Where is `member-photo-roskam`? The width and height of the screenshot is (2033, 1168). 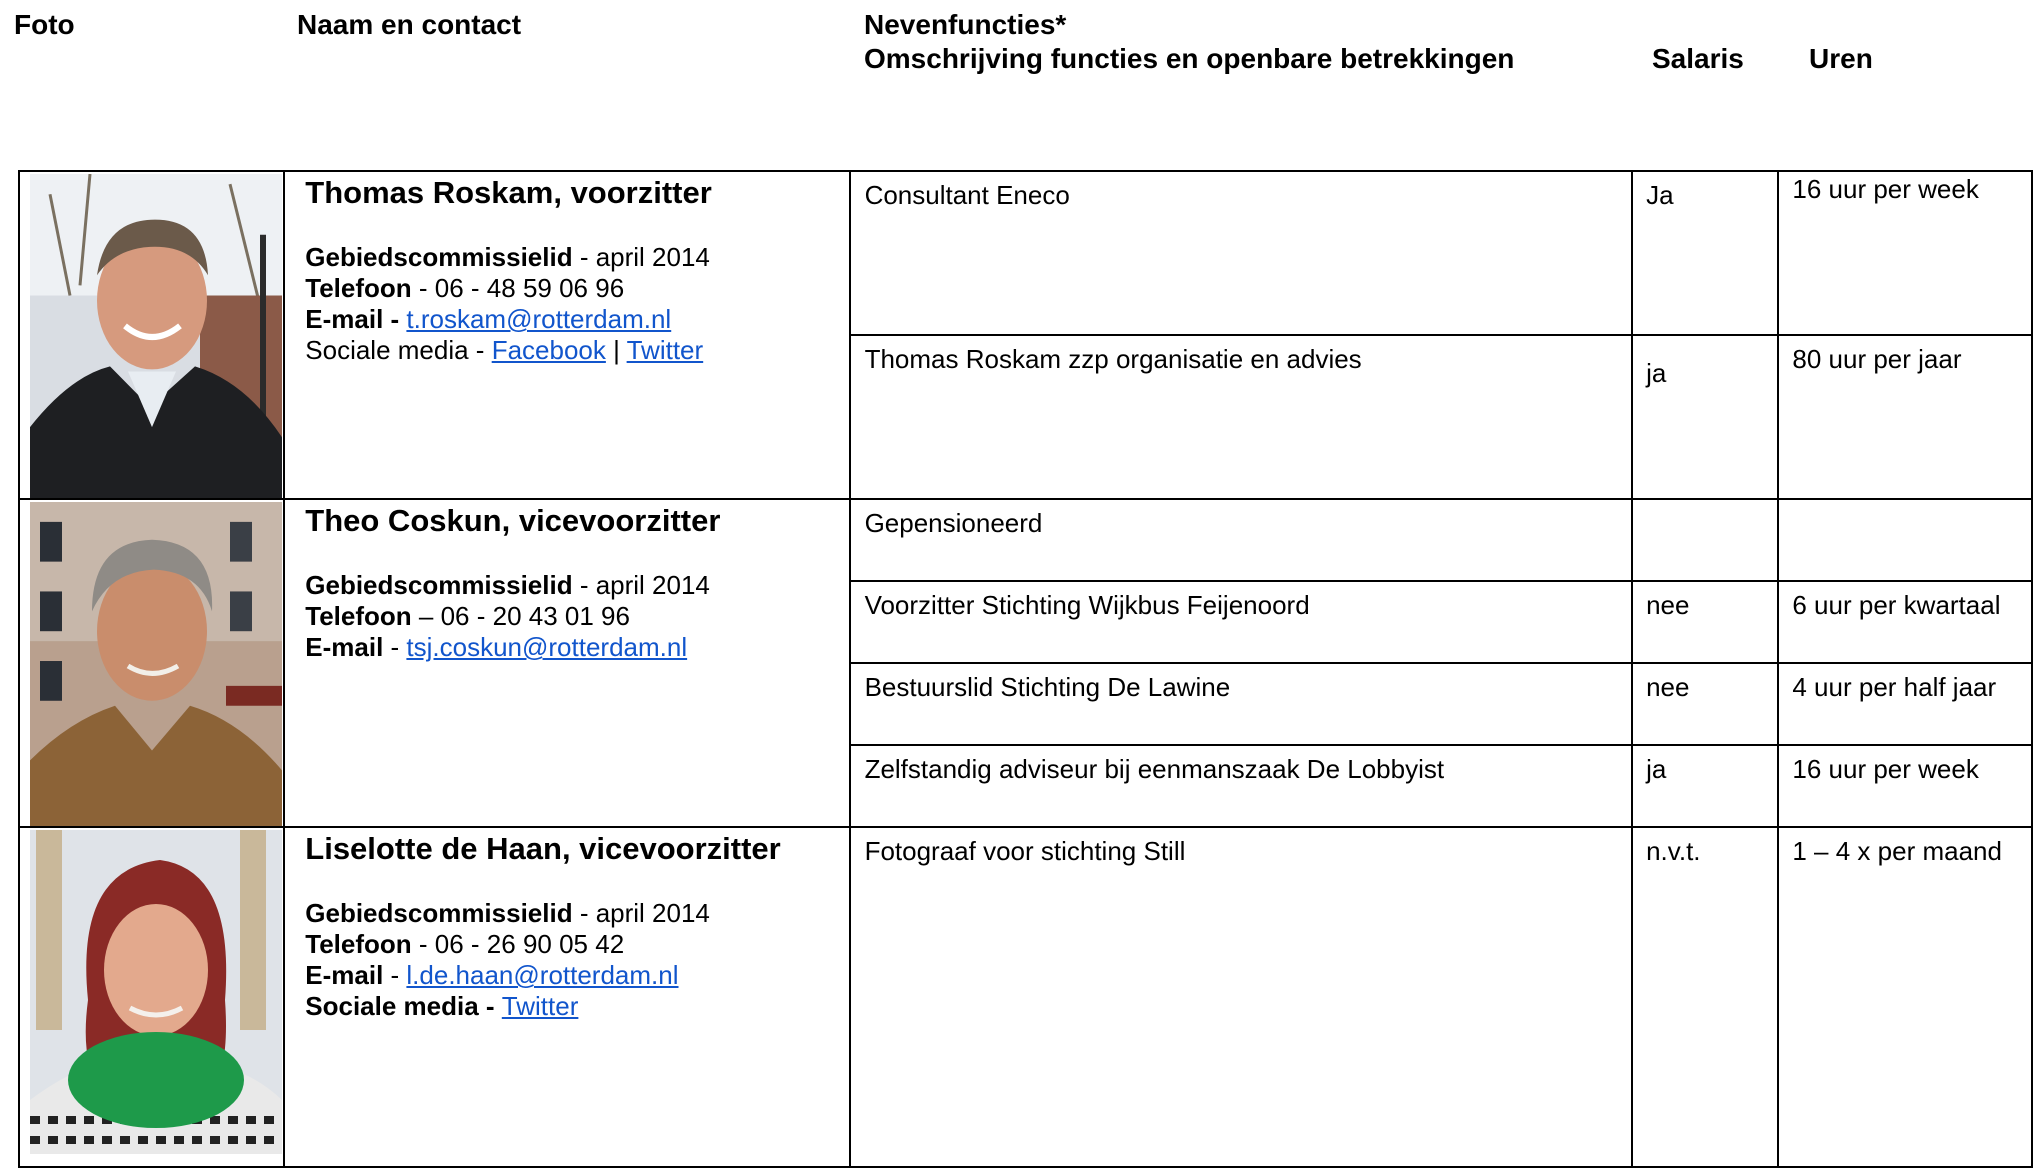 member-photo-roskam is located at coordinates (156, 336).